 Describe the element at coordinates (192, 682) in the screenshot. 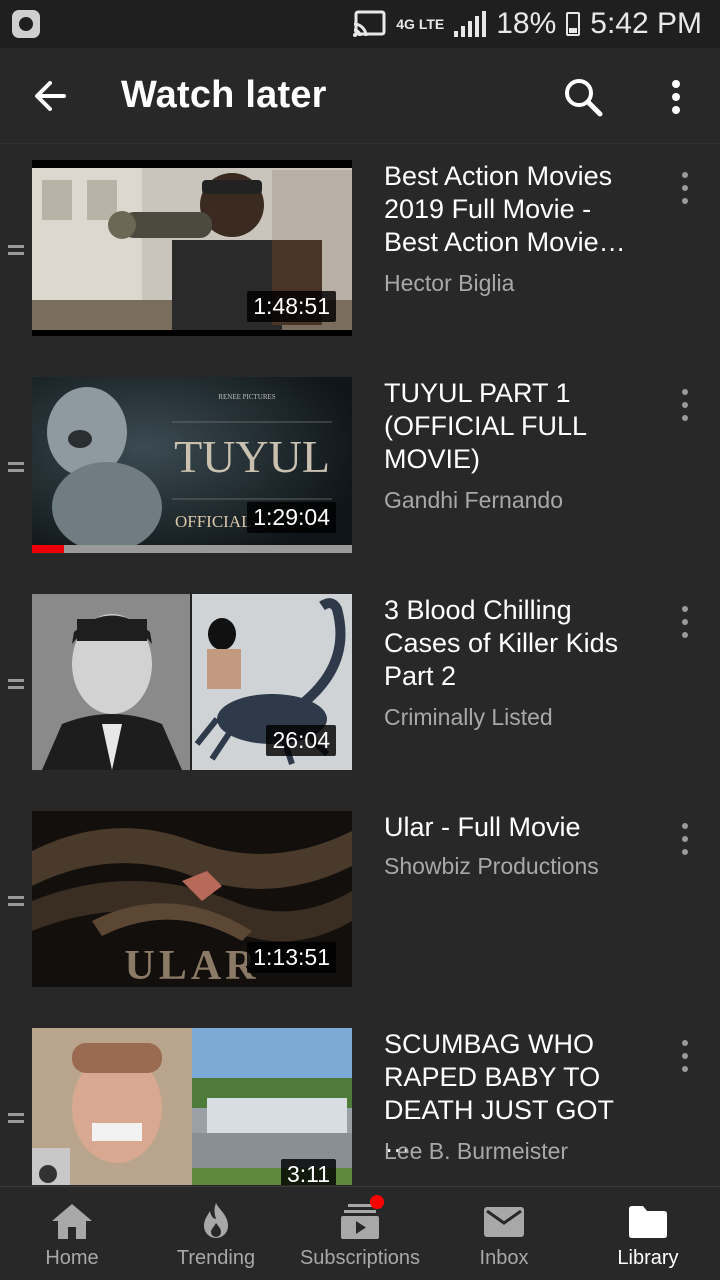

I see `video-thumbnail: 26:04` at that location.